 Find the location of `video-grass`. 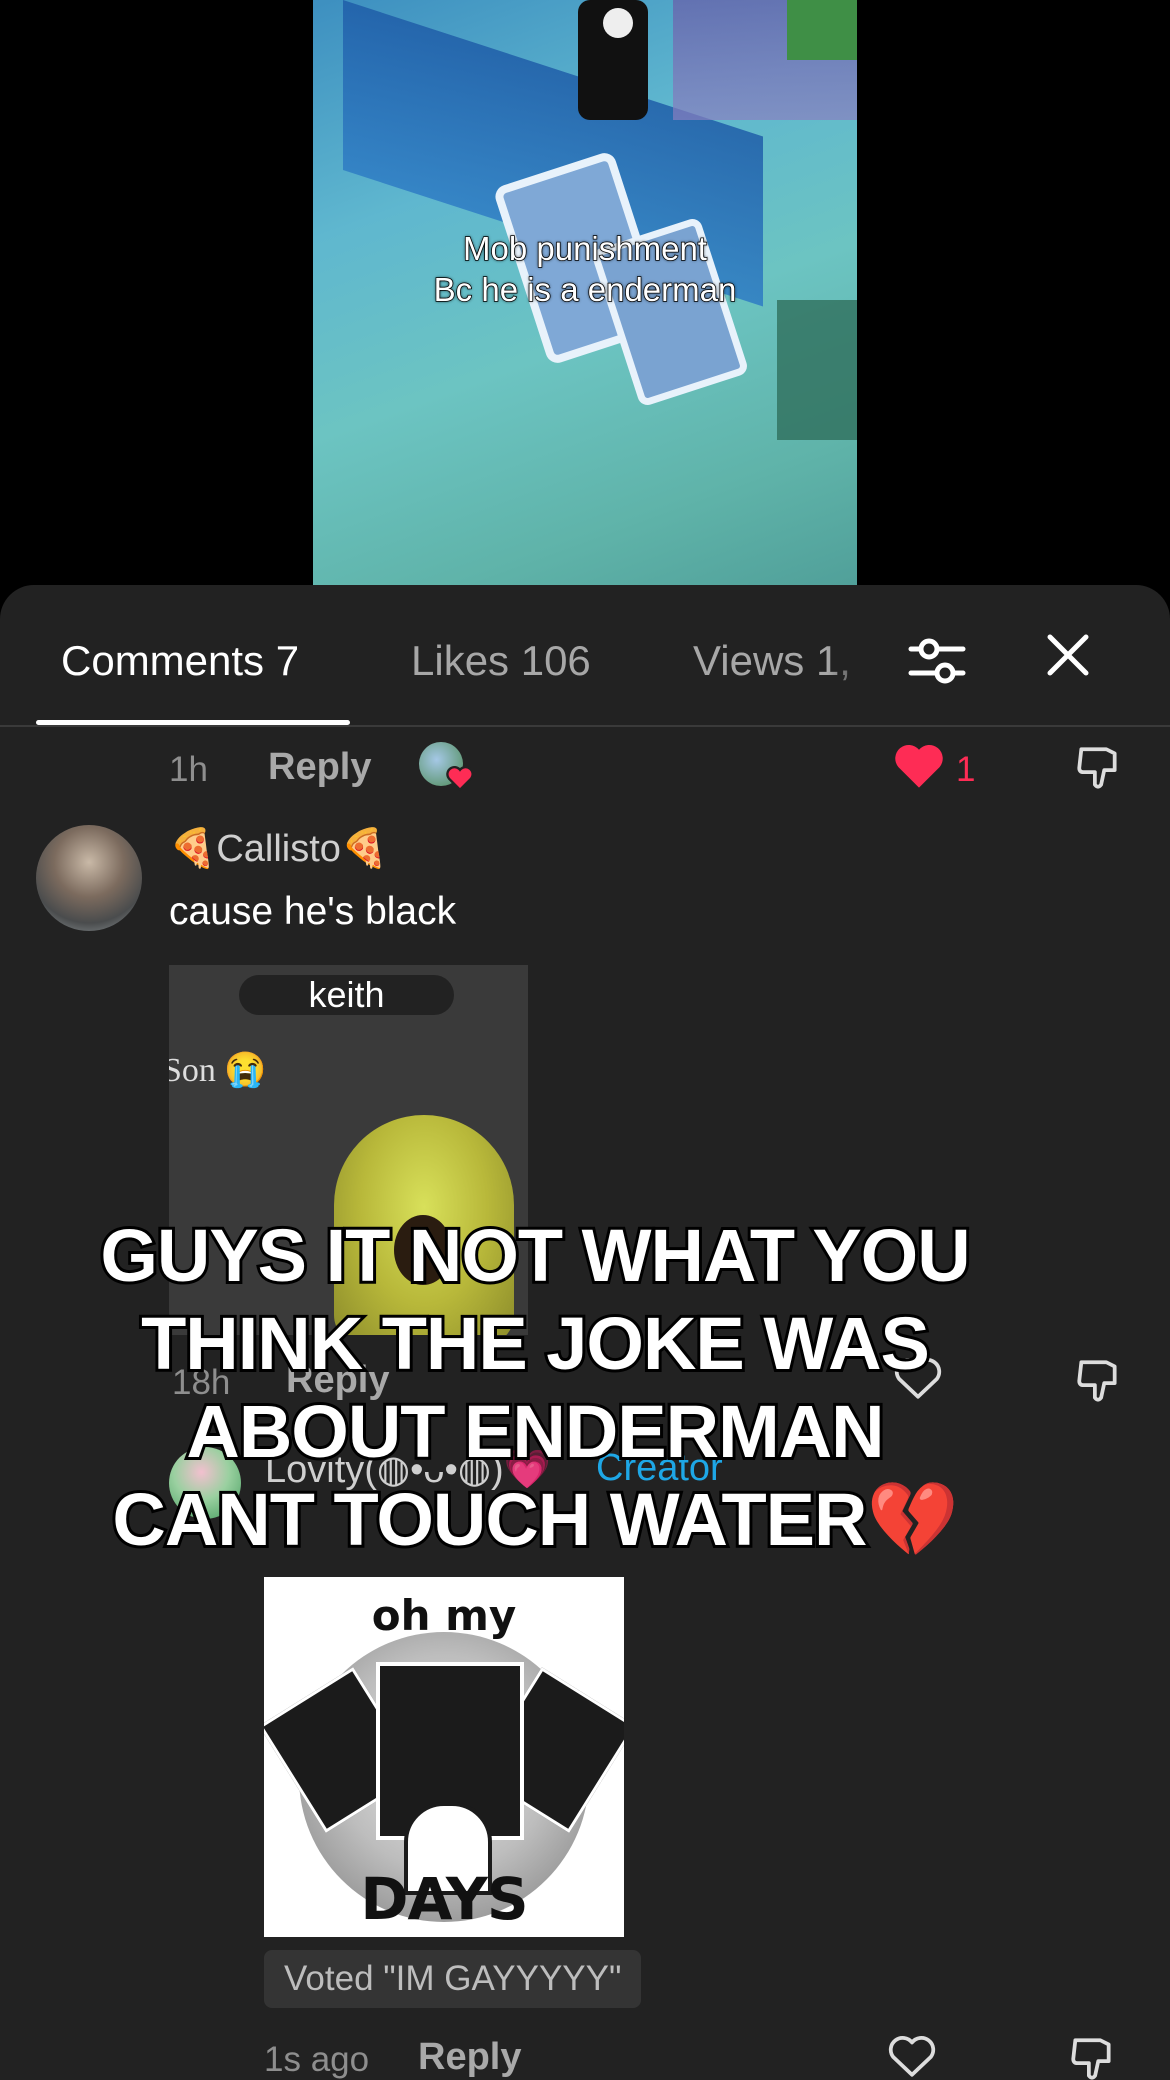

video-grass is located at coordinates (822, 30).